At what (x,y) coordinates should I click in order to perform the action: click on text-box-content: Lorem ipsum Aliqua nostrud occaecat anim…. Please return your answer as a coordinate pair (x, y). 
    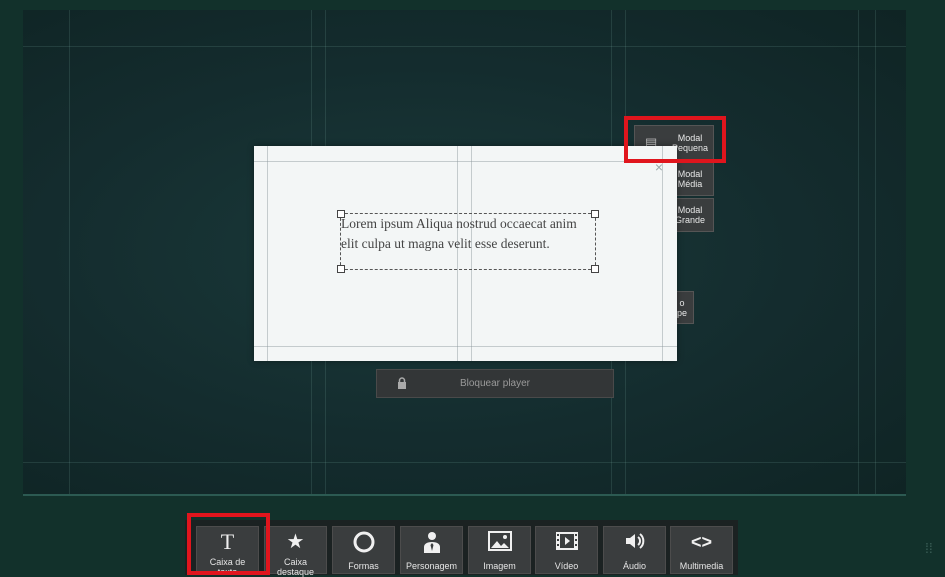
    Looking at the image, I should click on (466, 234).